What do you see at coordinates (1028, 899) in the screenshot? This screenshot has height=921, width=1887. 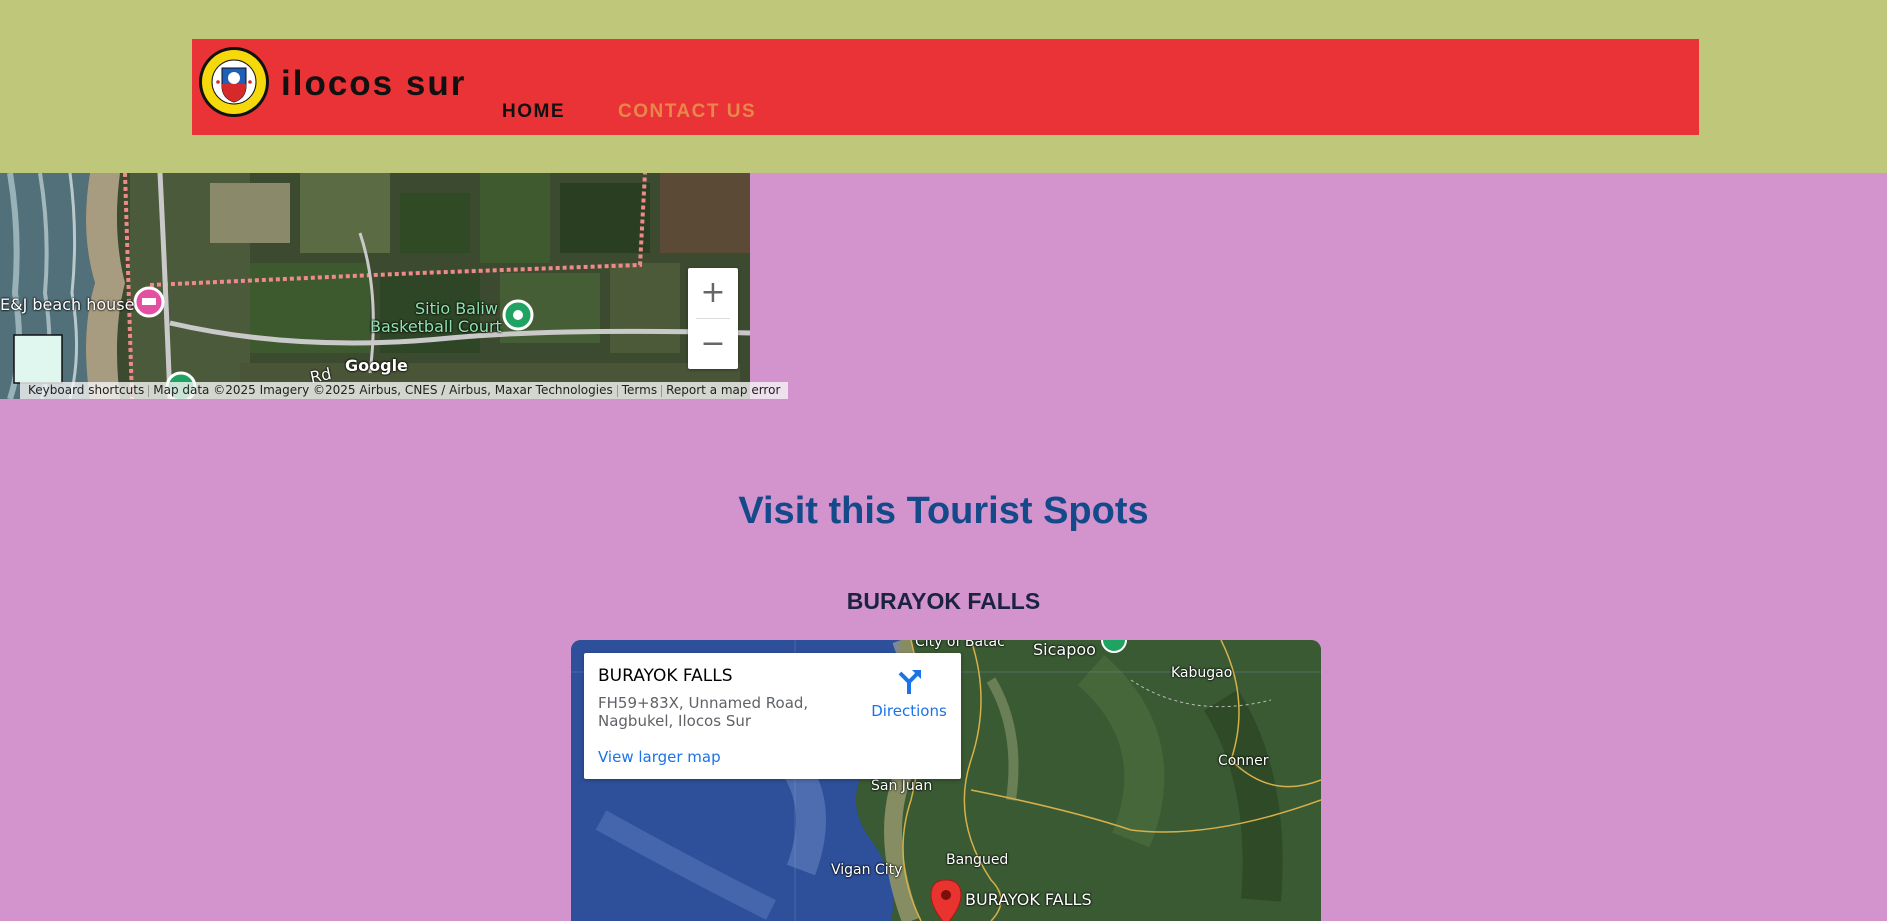 I see `map-label-marker: BURAYOK FALLS` at bounding box center [1028, 899].